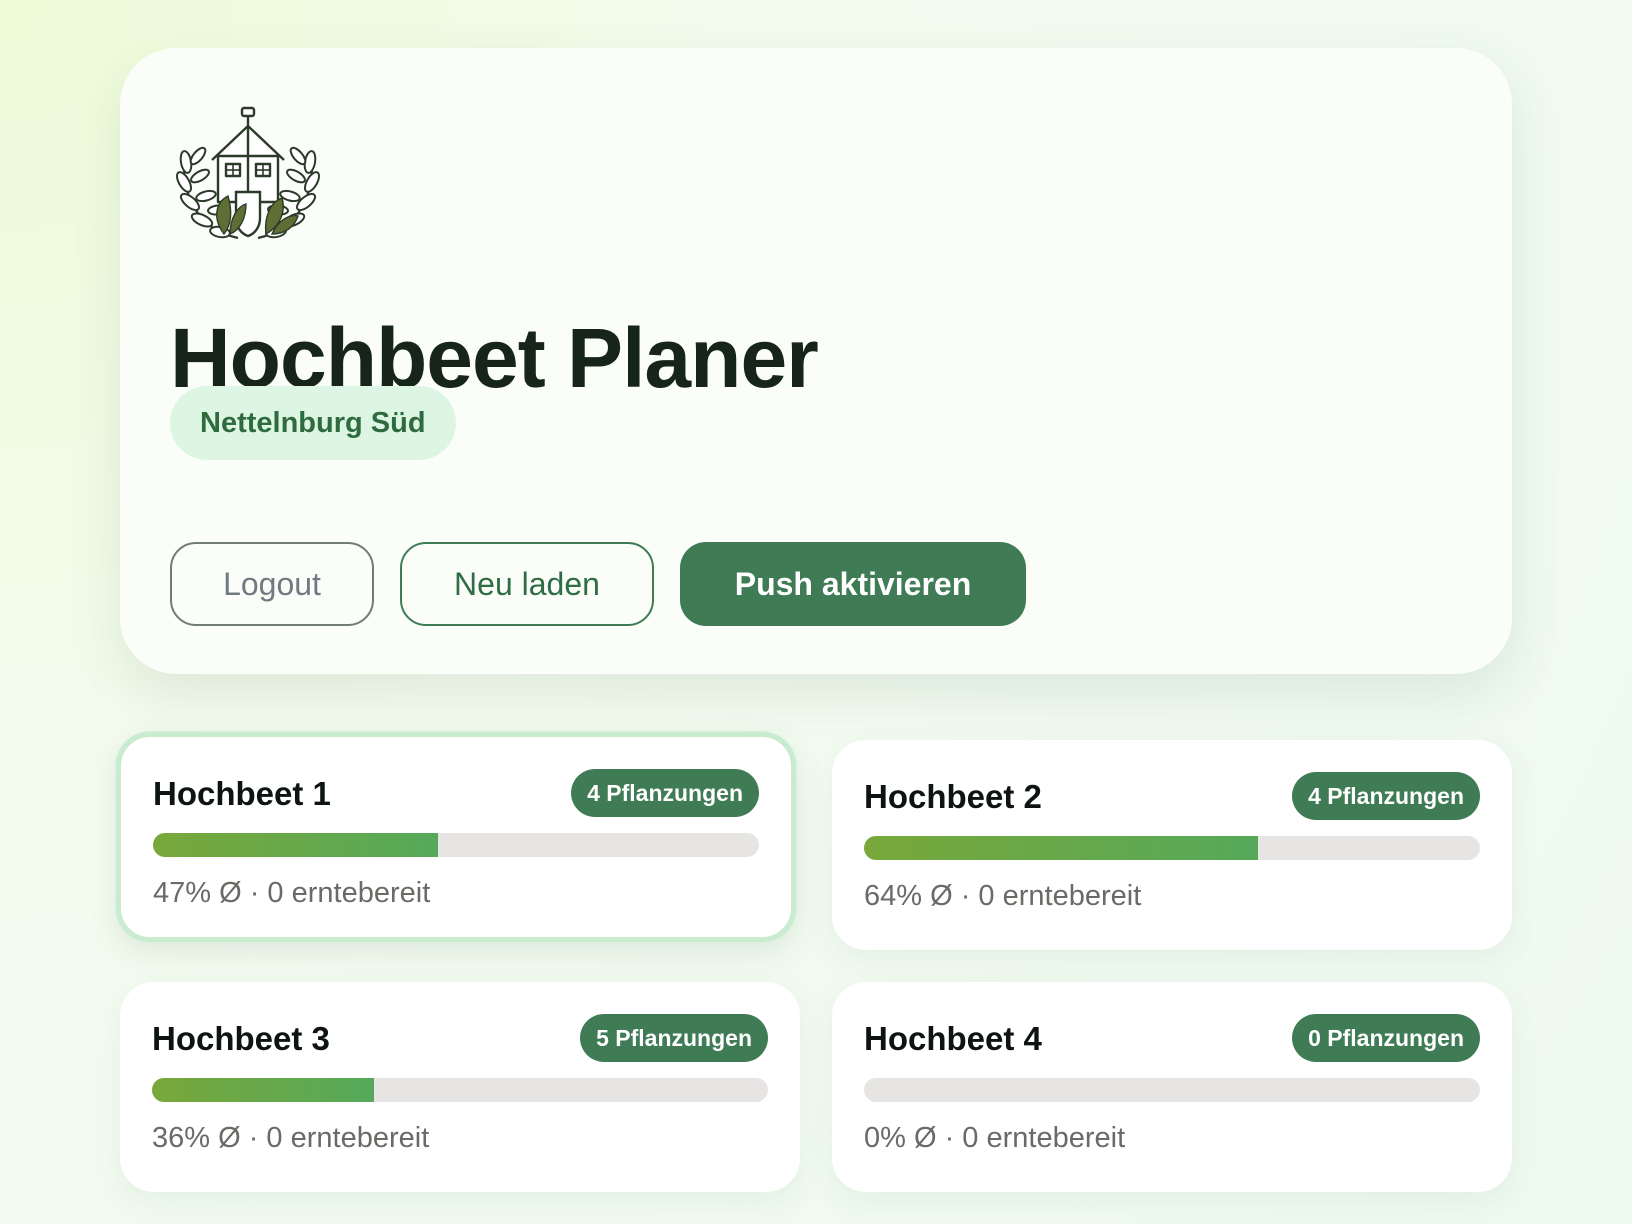 The image size is (1632, 1224). Describe the element at coordinates (527, 584) in the screenshot. I see `reload-button: Neu laden` at that location.